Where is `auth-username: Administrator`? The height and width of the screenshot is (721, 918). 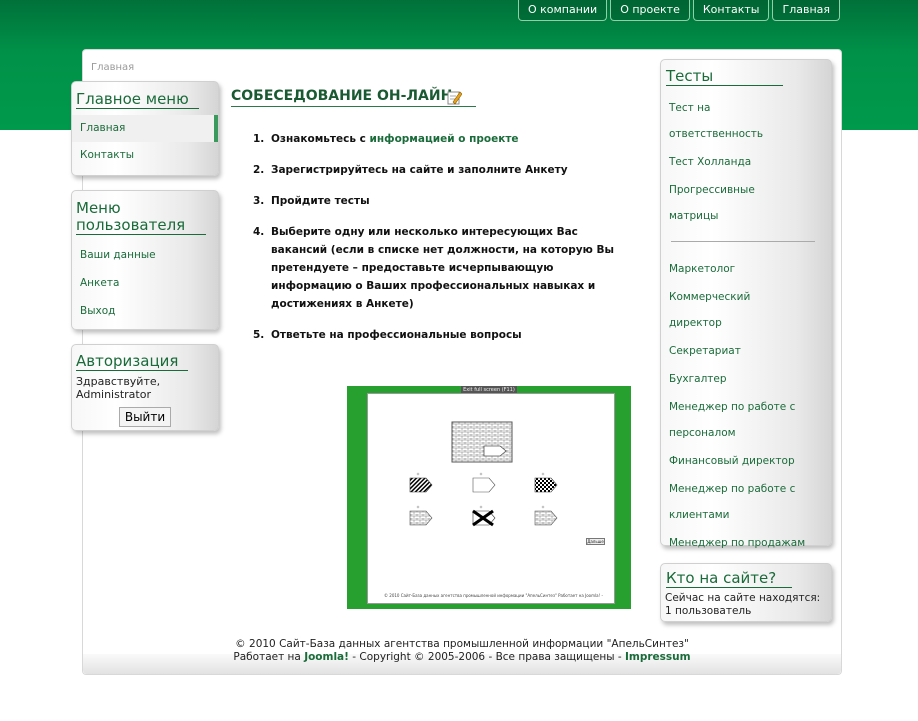
auth-username: Administrator is located at coordinates (113, 394).